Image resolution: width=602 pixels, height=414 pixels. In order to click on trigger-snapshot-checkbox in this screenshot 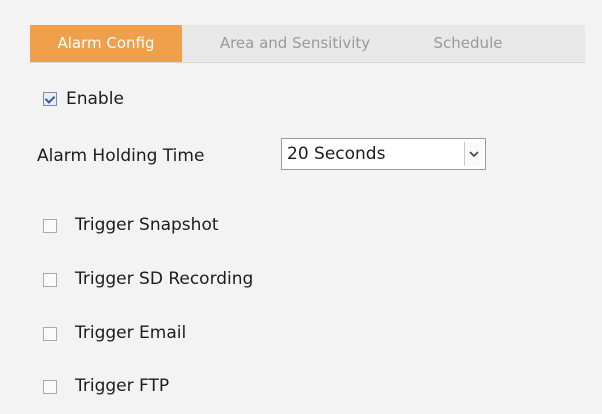, I will do `click(50, 226)`.